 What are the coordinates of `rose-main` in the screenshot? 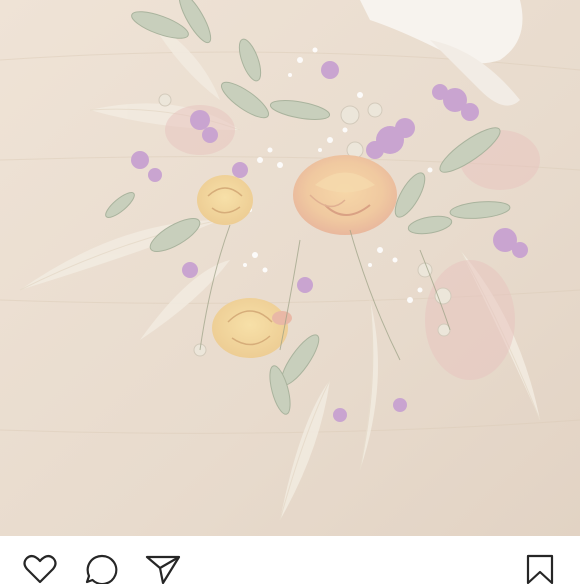 It's located at (345, 195).